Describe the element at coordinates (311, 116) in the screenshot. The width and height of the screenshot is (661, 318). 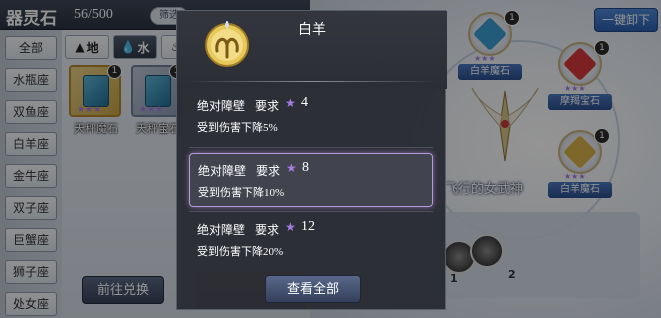
I see `set-effect-tier-1: 绝对障壁 要求 ★ 4 受到伤害下降5%` at that location.